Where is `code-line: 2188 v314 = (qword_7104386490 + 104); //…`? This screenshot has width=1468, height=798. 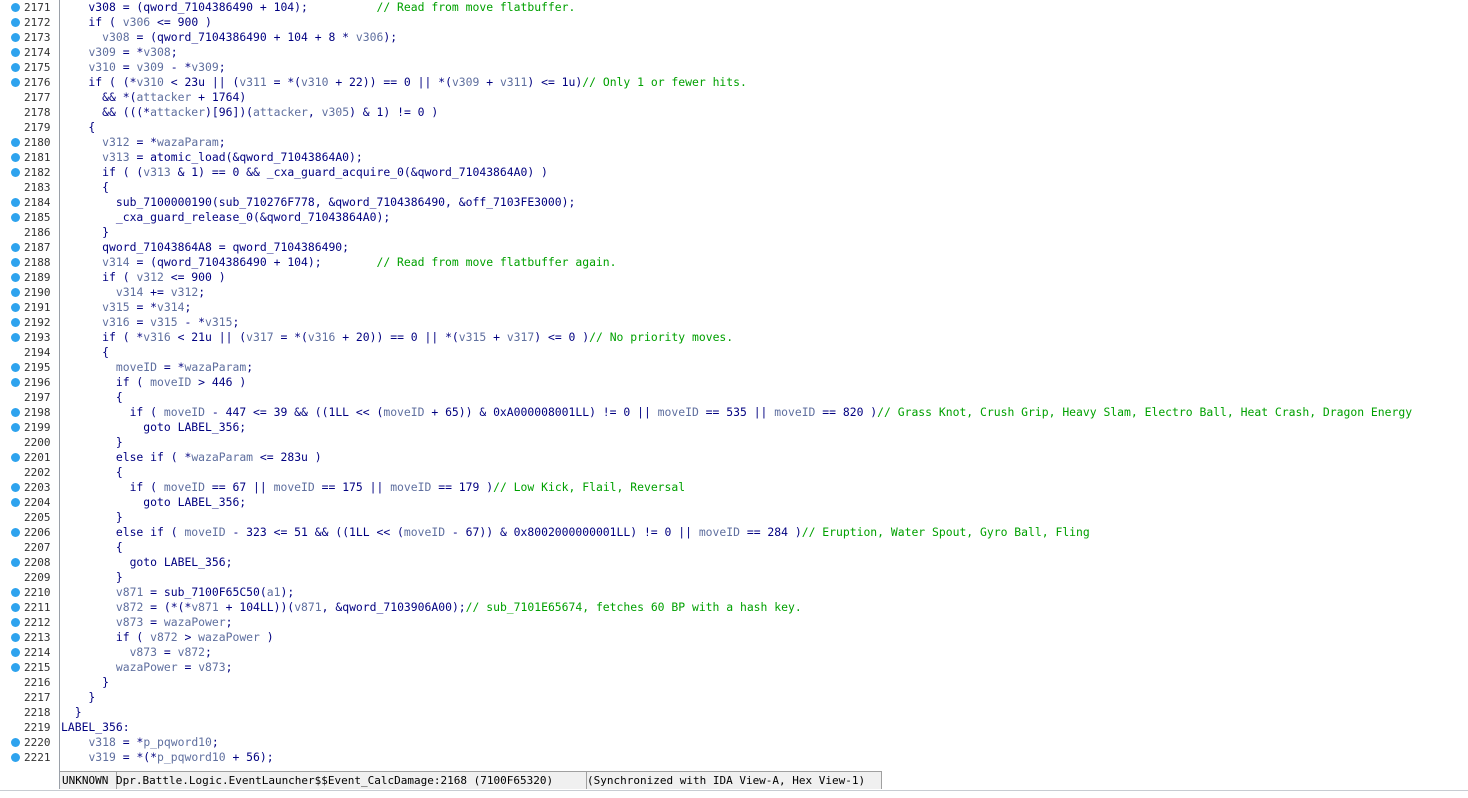 code-line: 2188 v314 = (qword_7104386490 + 104); //… is located at coordinates (734, 262).